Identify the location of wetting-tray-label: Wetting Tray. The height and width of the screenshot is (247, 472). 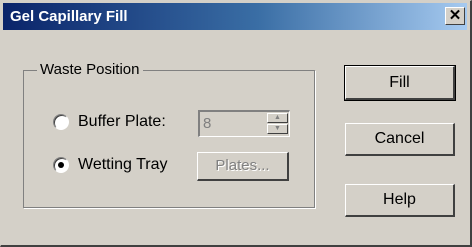
(123, 165).